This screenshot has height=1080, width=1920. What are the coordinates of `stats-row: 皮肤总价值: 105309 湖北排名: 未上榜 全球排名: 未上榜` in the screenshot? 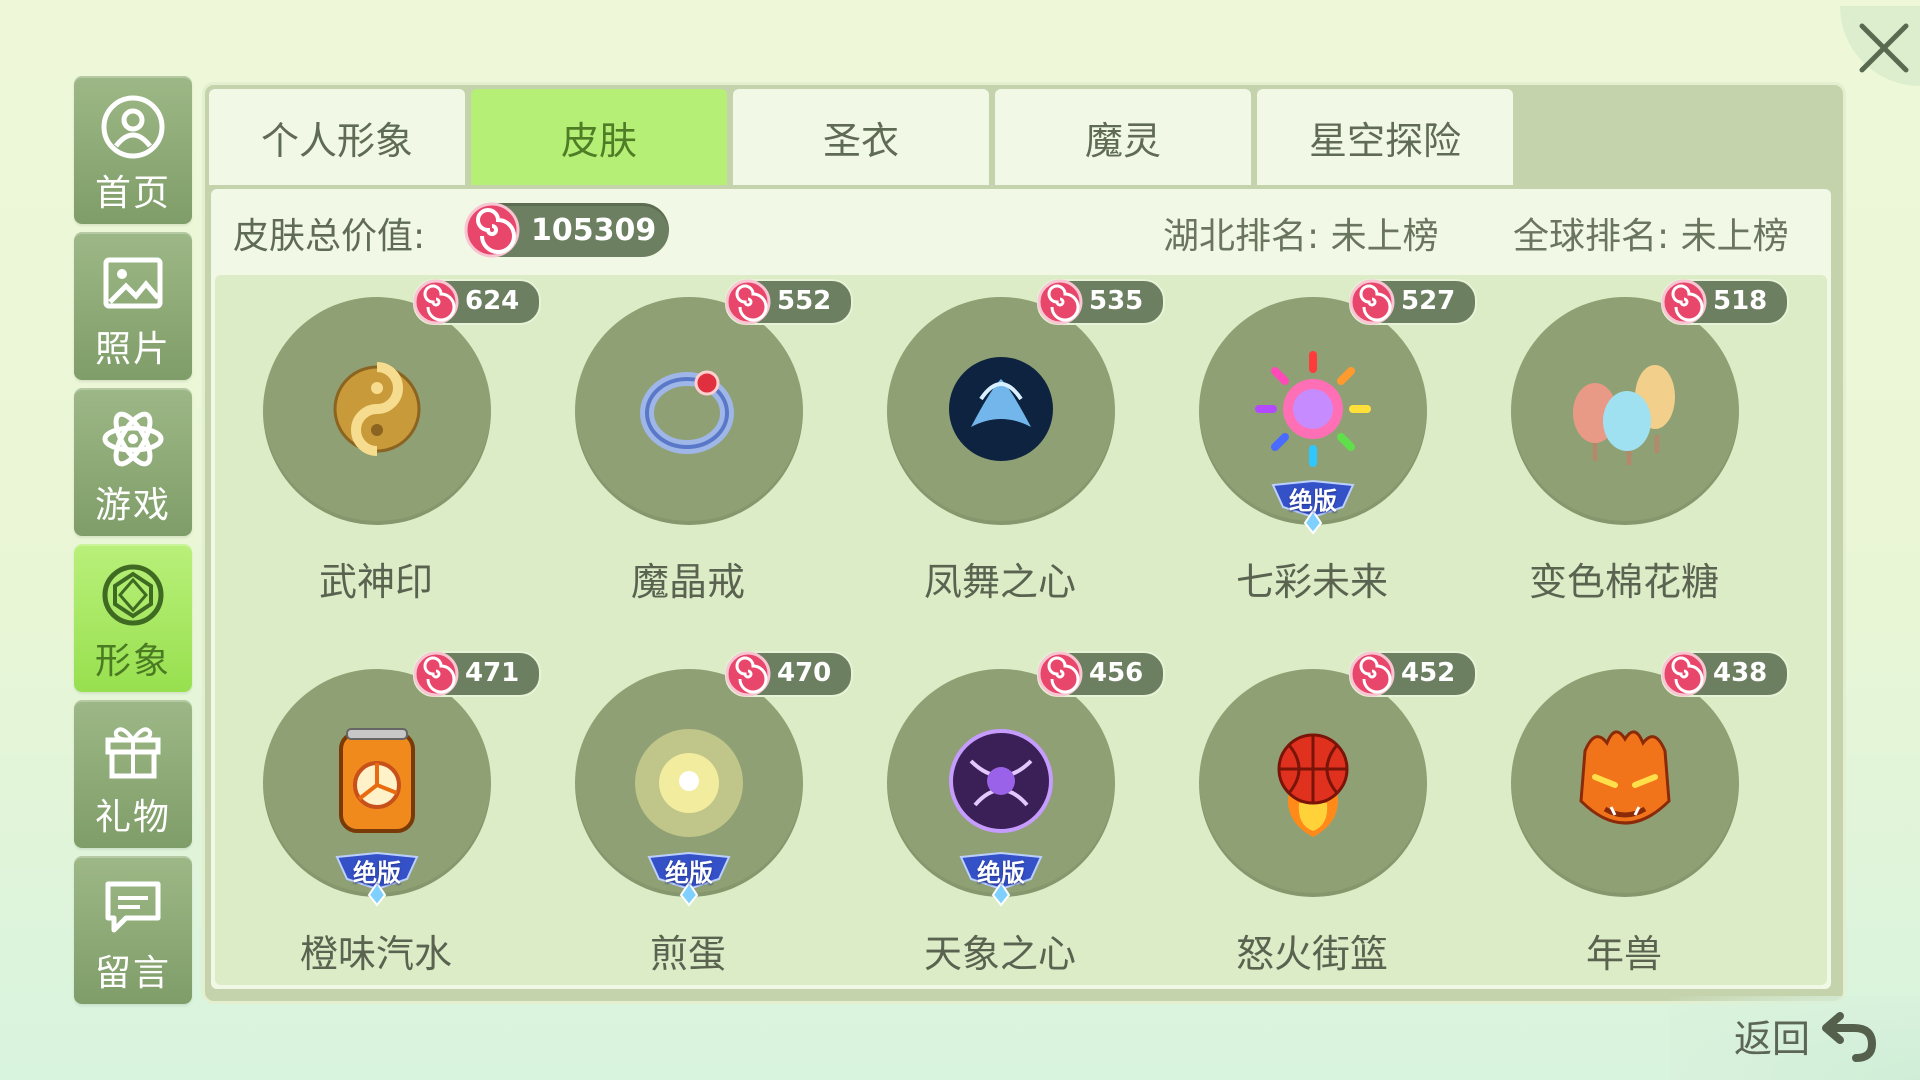 It's located at (1021, 231).